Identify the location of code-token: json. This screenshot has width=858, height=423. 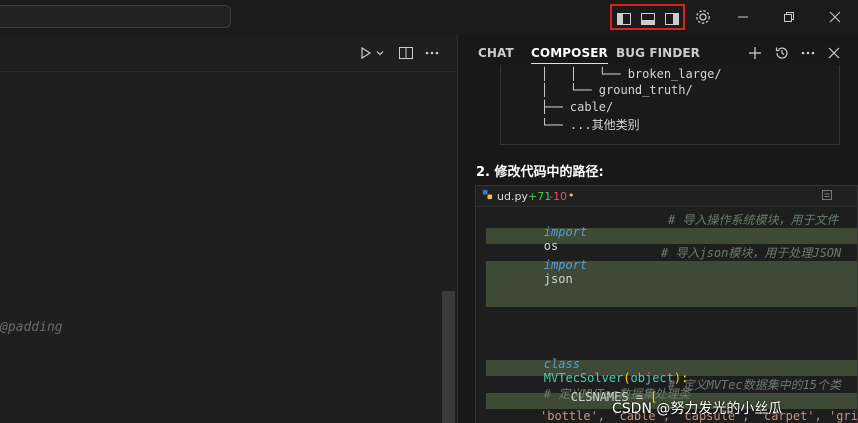
(558, 279).